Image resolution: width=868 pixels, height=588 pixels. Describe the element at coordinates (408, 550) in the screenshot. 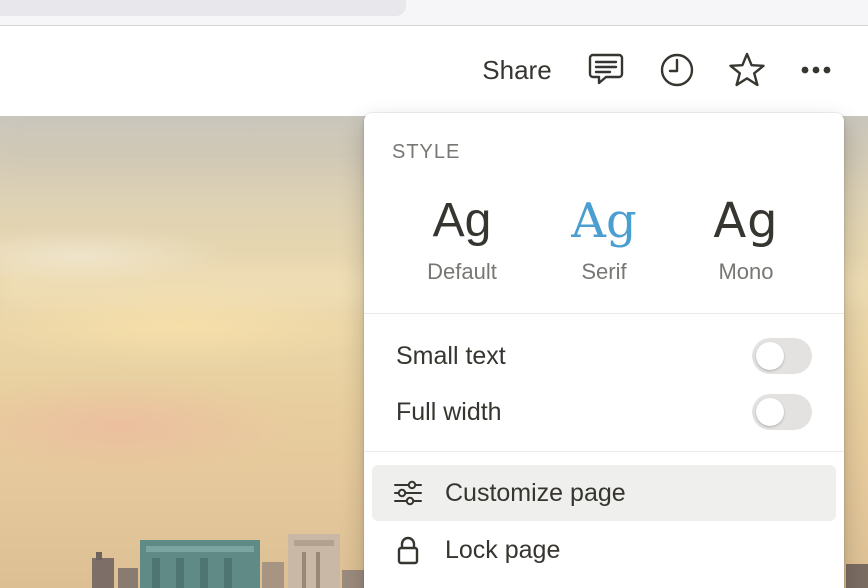

I see `lock-icon` at that location.